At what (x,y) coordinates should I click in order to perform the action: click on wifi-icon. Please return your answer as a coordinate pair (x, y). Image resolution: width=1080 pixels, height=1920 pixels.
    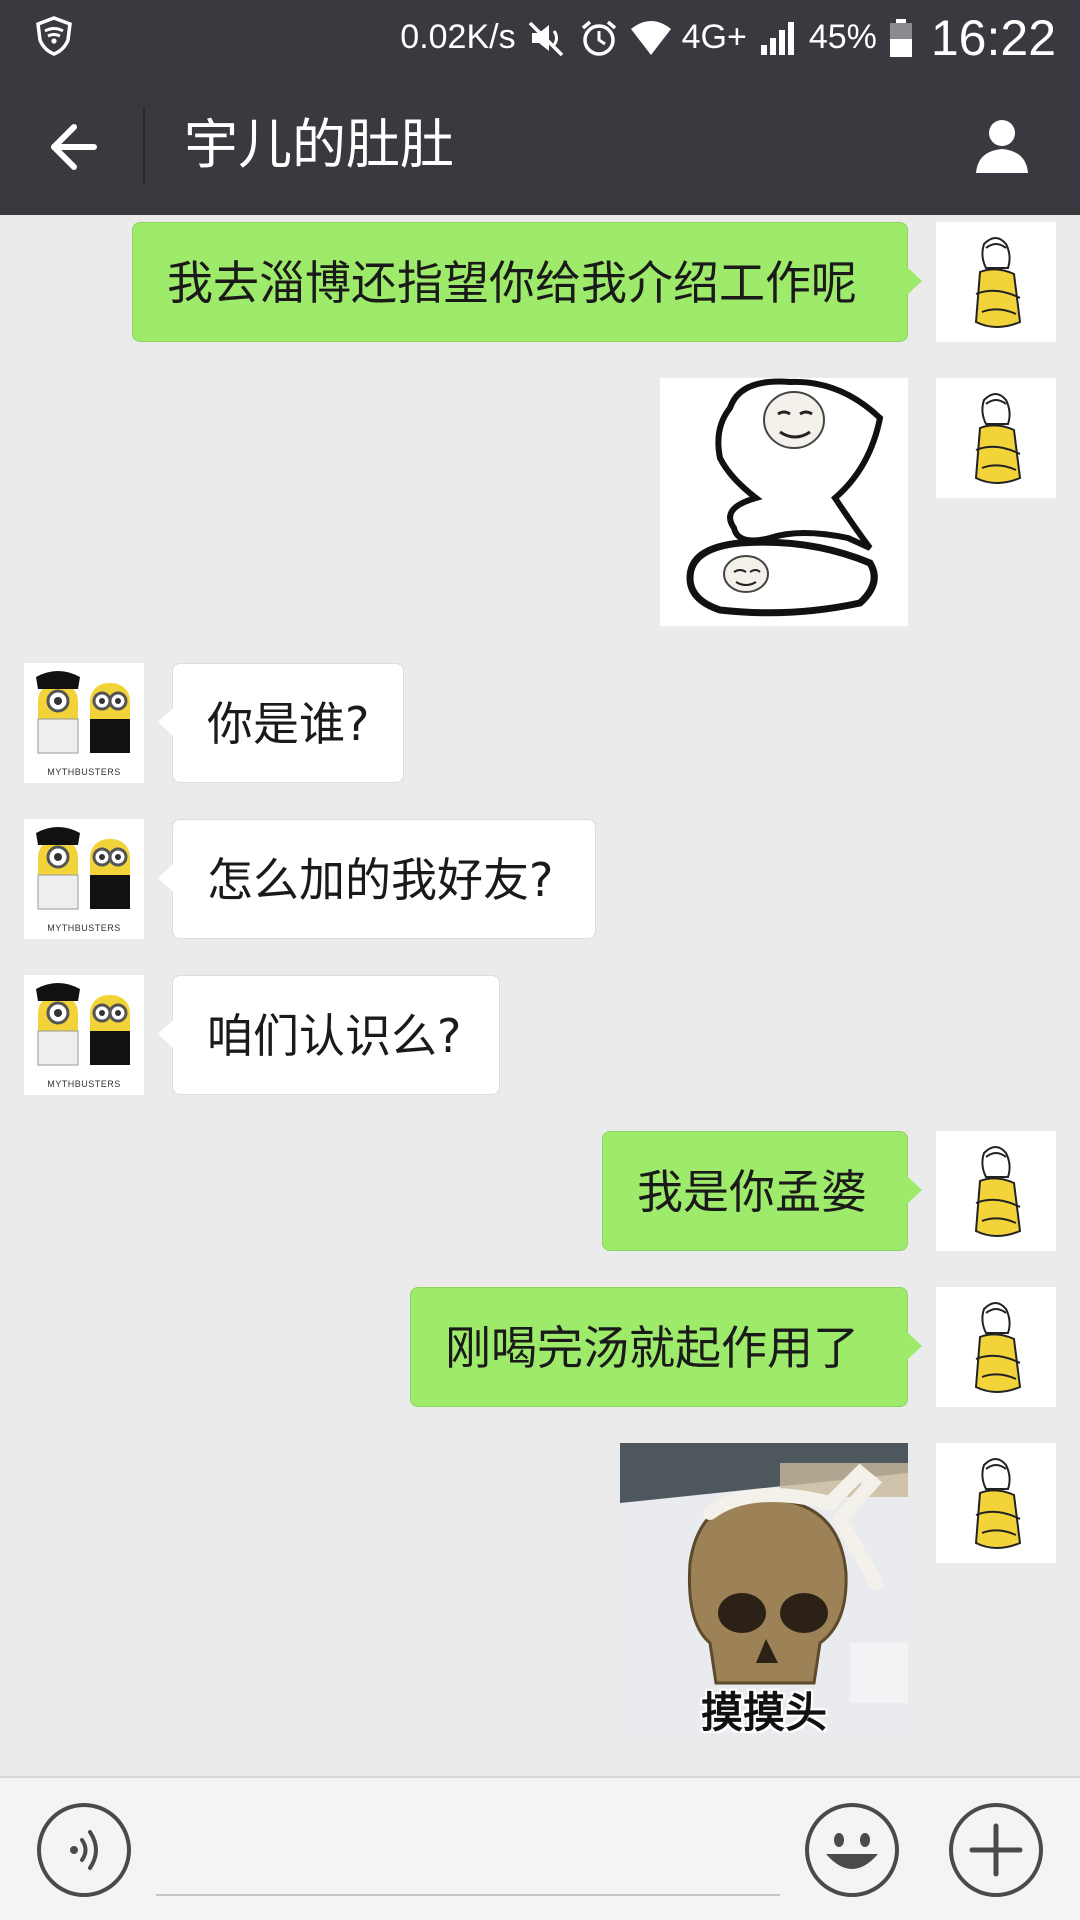
    Looking at the image, I should click on (650, 37).